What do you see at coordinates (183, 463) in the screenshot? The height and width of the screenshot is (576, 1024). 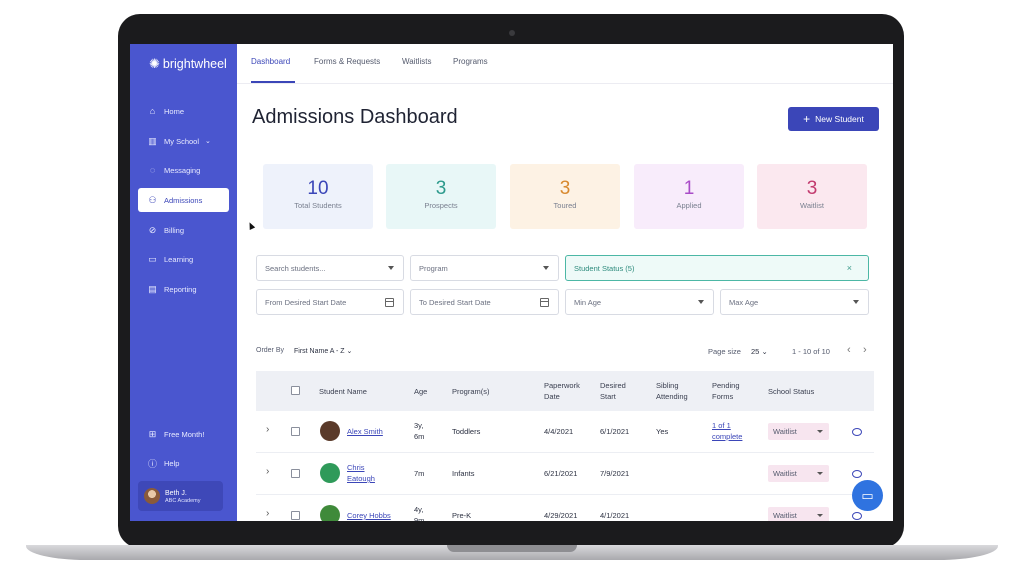 I see `sidebar-item-help: ⓘ Help` at bounding box center [183, 463].